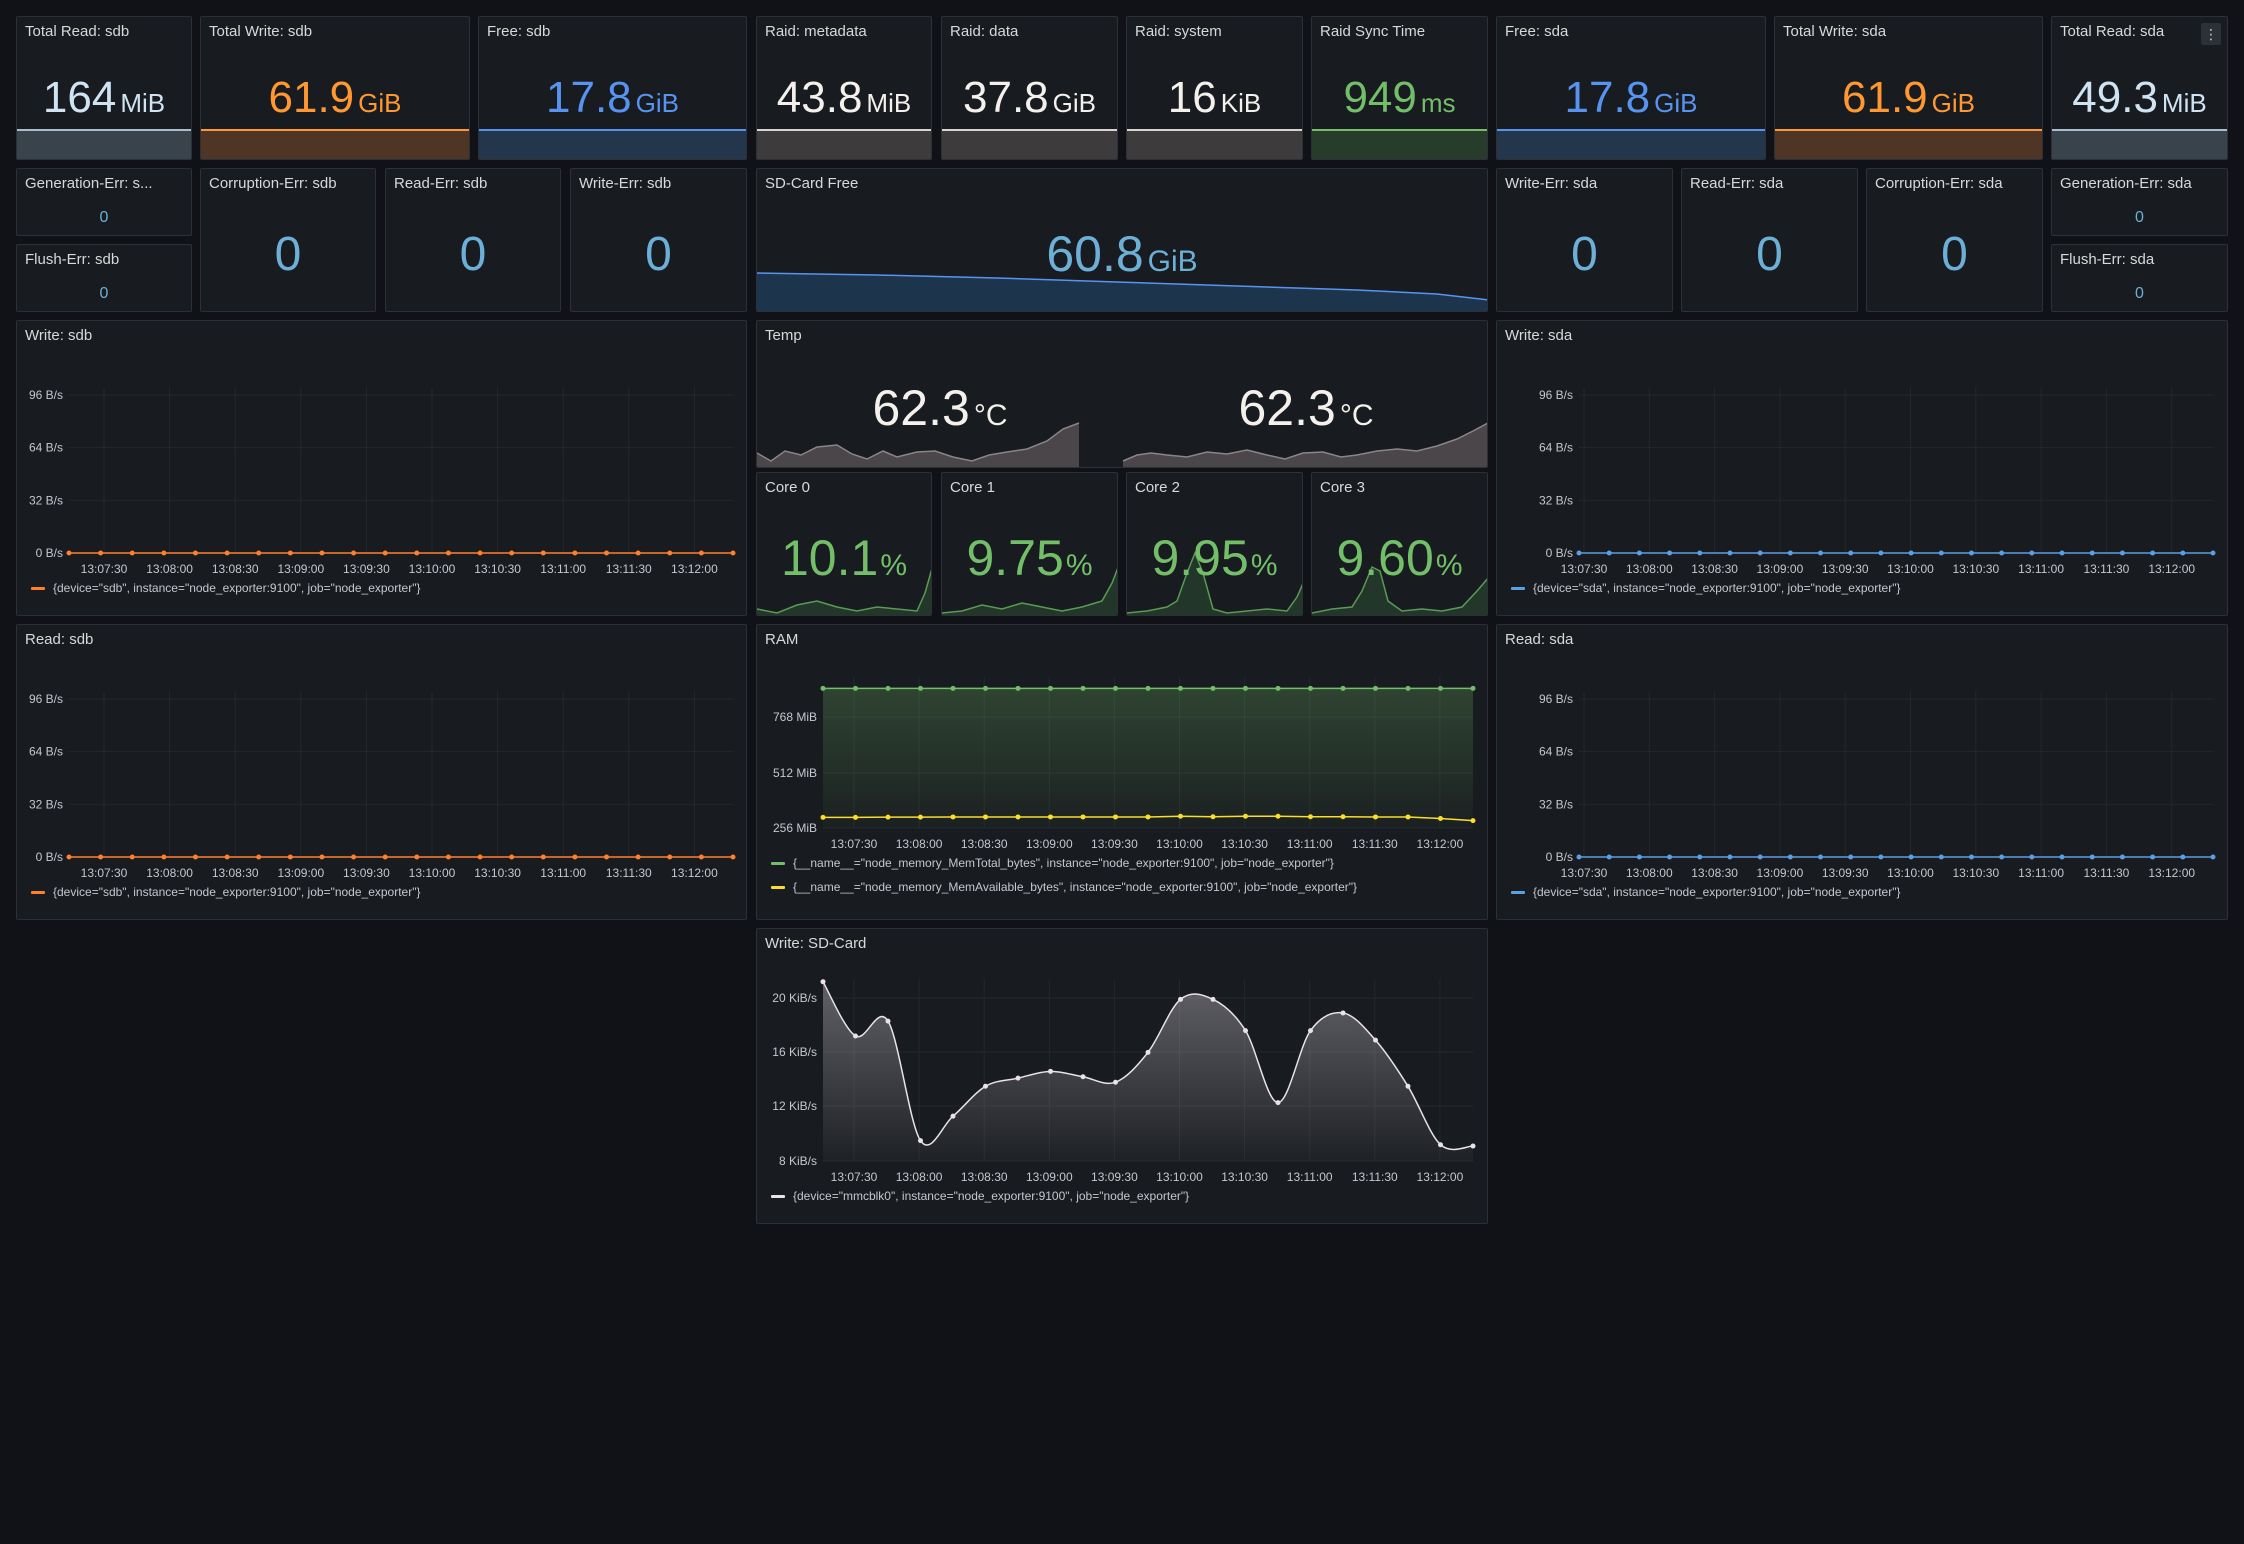  Describe the element at coordinates (1122, 394) in the screenshot. I see `temp-panel: Temp 62.3 °C 62.3 °C` at that location.